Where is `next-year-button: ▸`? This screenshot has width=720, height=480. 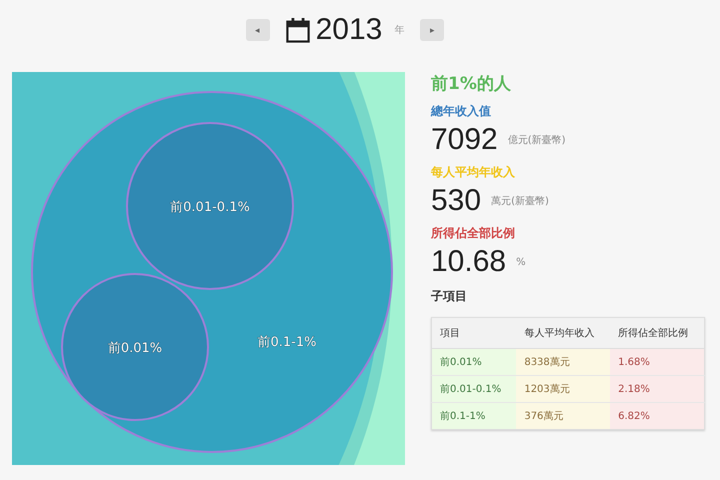
next-year-button: ▸ is located at coordinates (432, 30).